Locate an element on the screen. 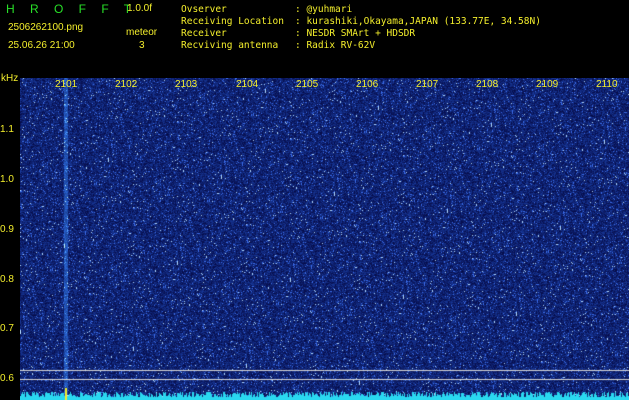  meteor-count: 3 is located at coordinates (142, 45).